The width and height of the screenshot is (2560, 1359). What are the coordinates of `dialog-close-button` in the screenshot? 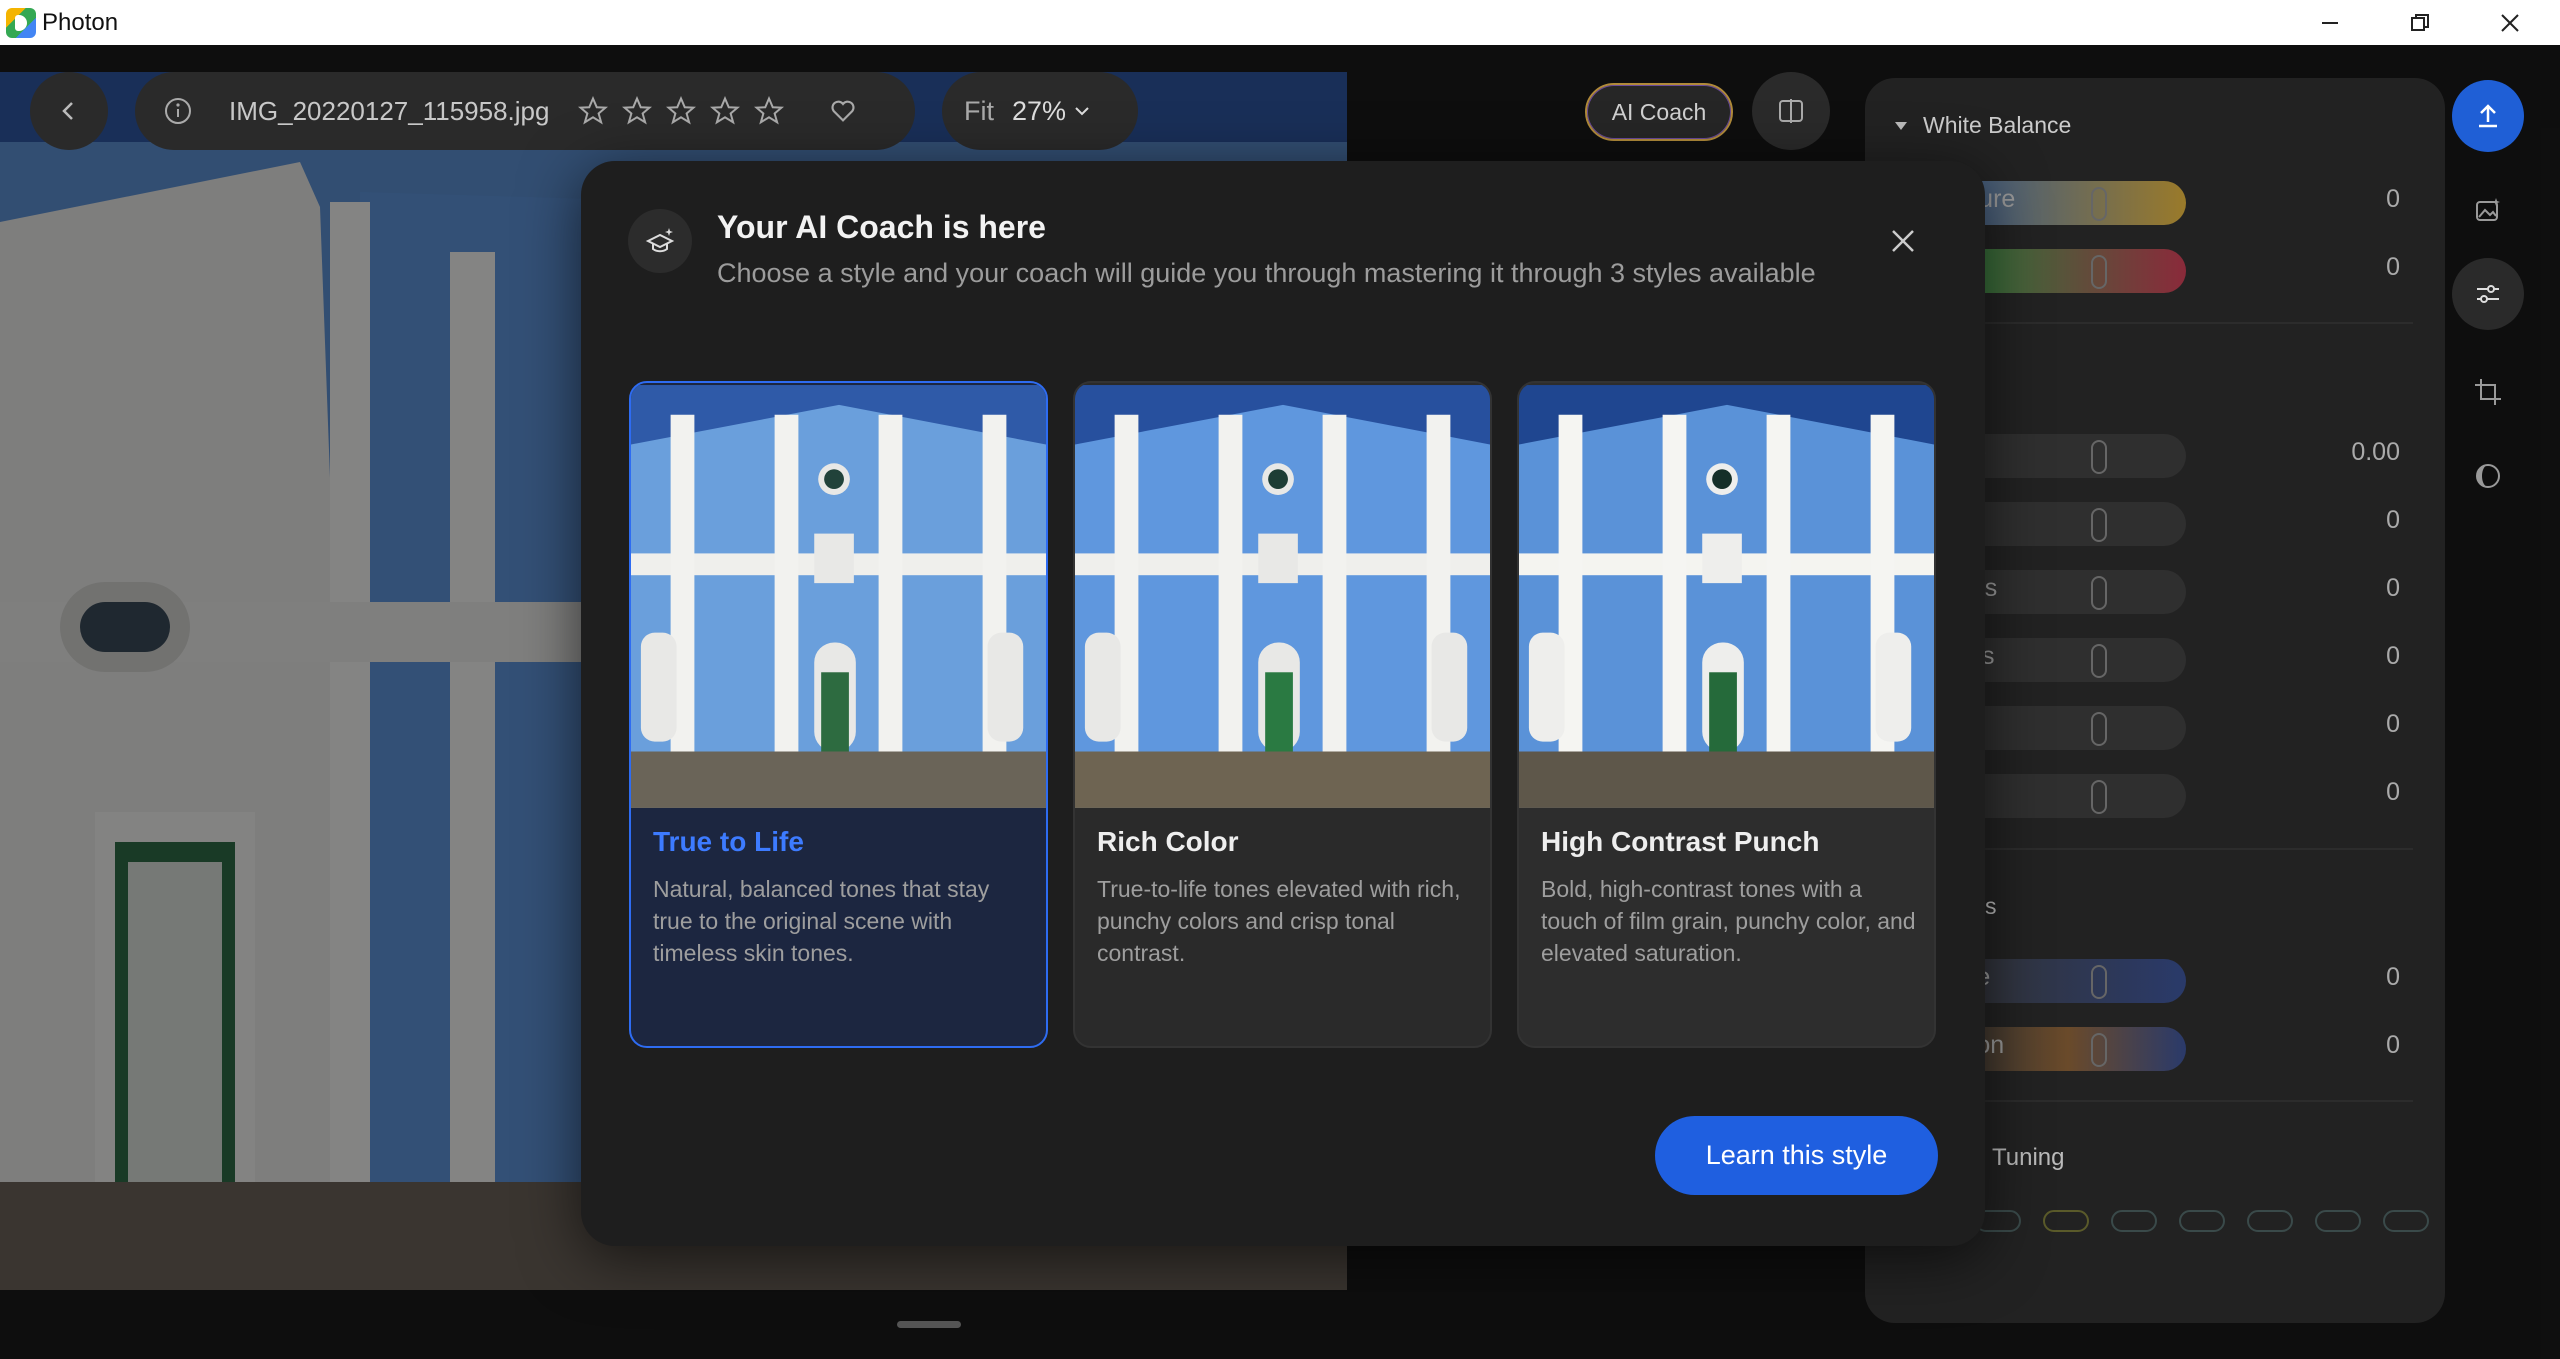 It's located at (1903, 241).